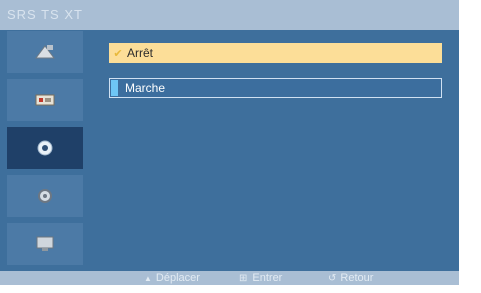 The image size is (481, 293). I want to click on menu-title: SRS TS XT, so click(45, 14).